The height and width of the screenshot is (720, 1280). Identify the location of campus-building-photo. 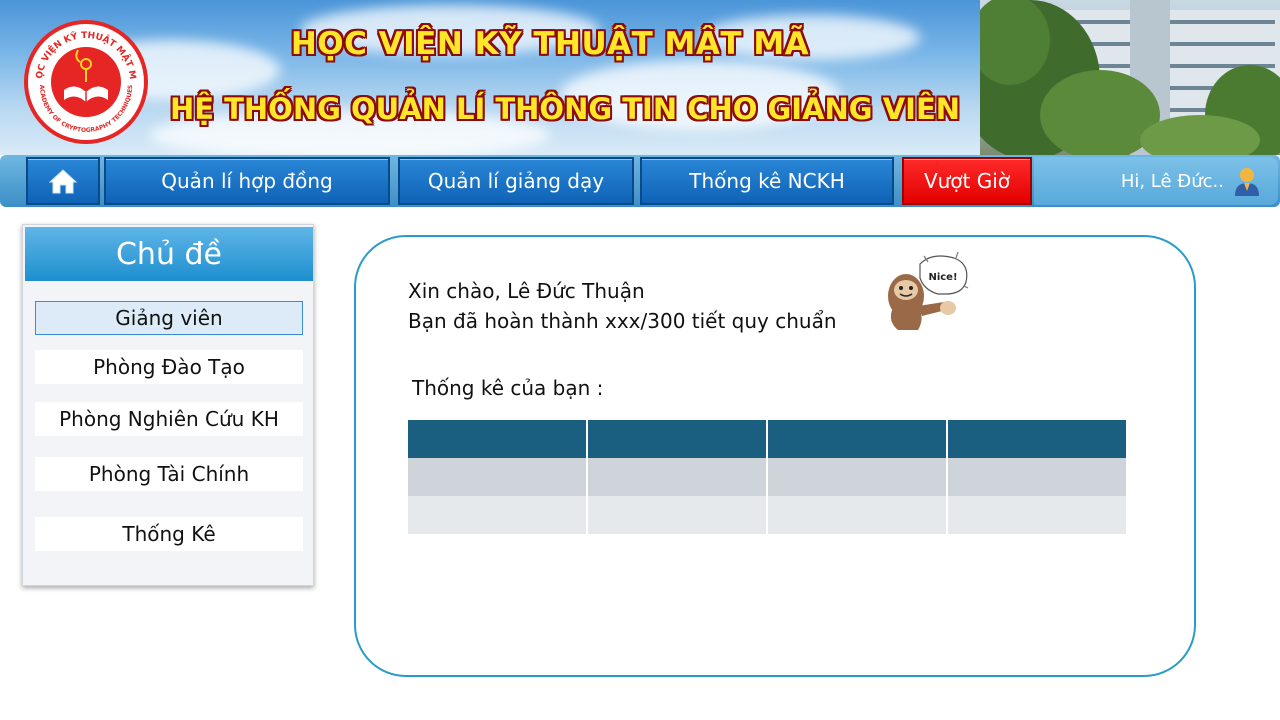
(1130, 77).